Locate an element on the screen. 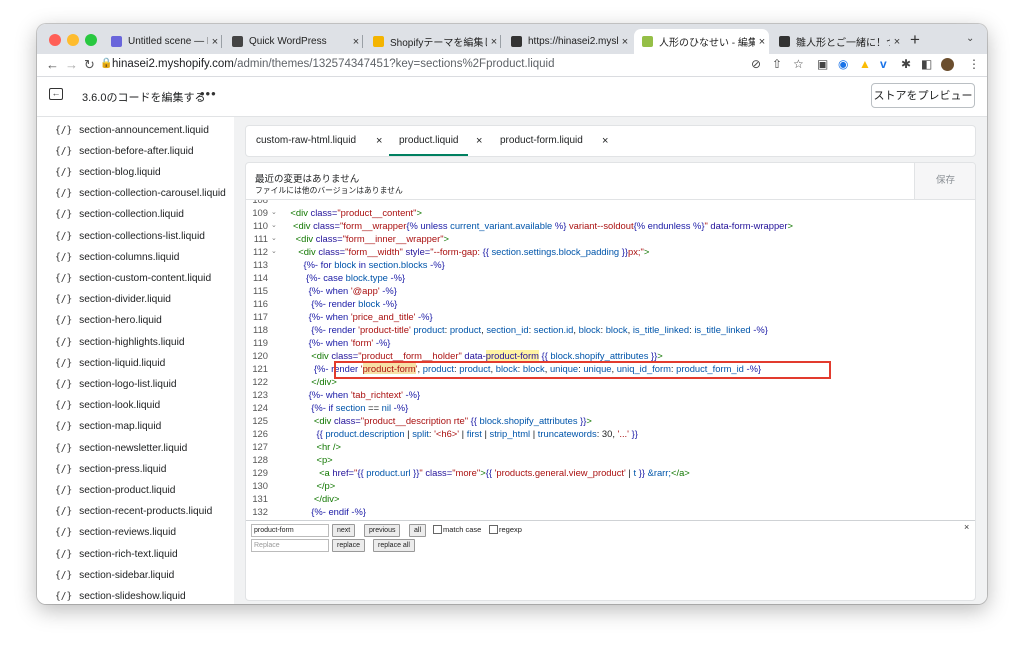  sidebar-file-item: {/} section-product.liquid is located at coordinates (115, 490).